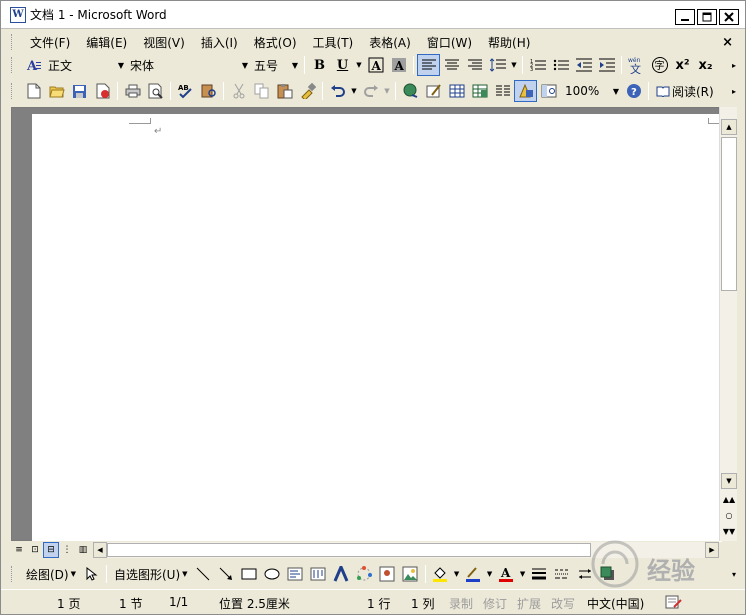  What do you see at coordinates (428, 65) in the screenshot?
I see `align-left-button` at bounding box center [428, 65].